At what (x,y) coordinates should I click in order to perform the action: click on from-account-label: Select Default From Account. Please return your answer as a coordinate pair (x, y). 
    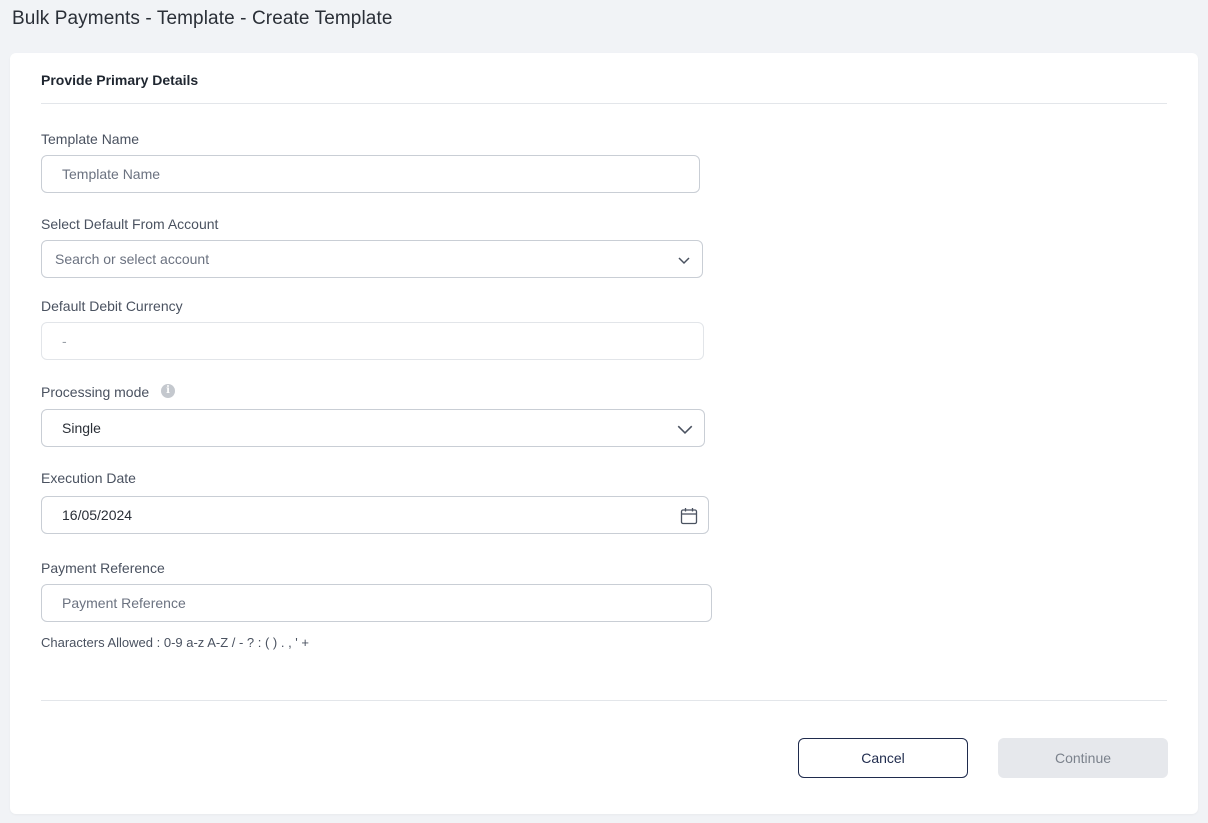
    Looking at the image, I should click on (130, 224).